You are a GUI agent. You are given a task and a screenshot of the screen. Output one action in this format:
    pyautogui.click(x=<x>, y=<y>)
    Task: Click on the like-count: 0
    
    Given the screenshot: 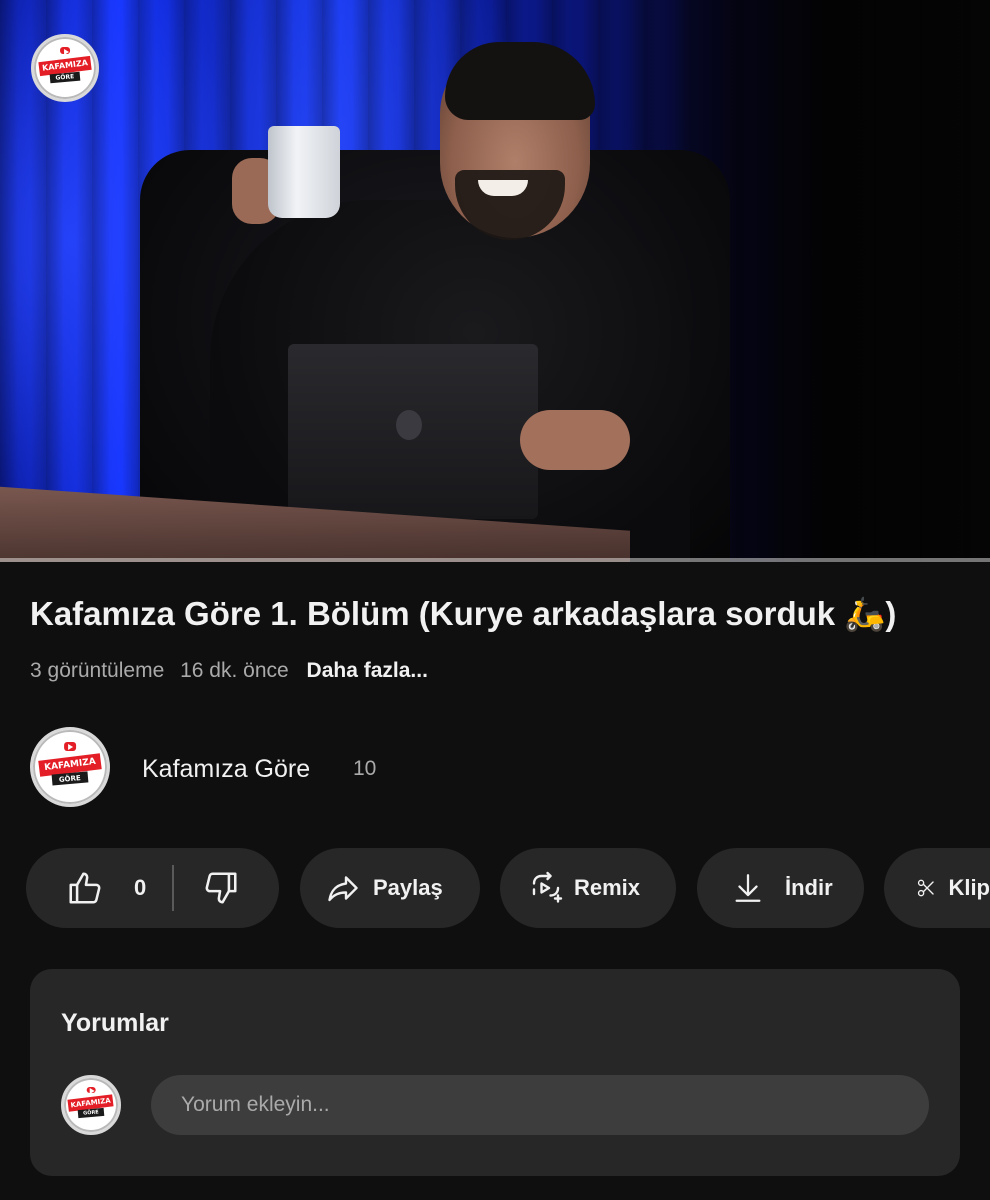 What is the action you would take?
    pyautogui.click(x=140, y=887)
    